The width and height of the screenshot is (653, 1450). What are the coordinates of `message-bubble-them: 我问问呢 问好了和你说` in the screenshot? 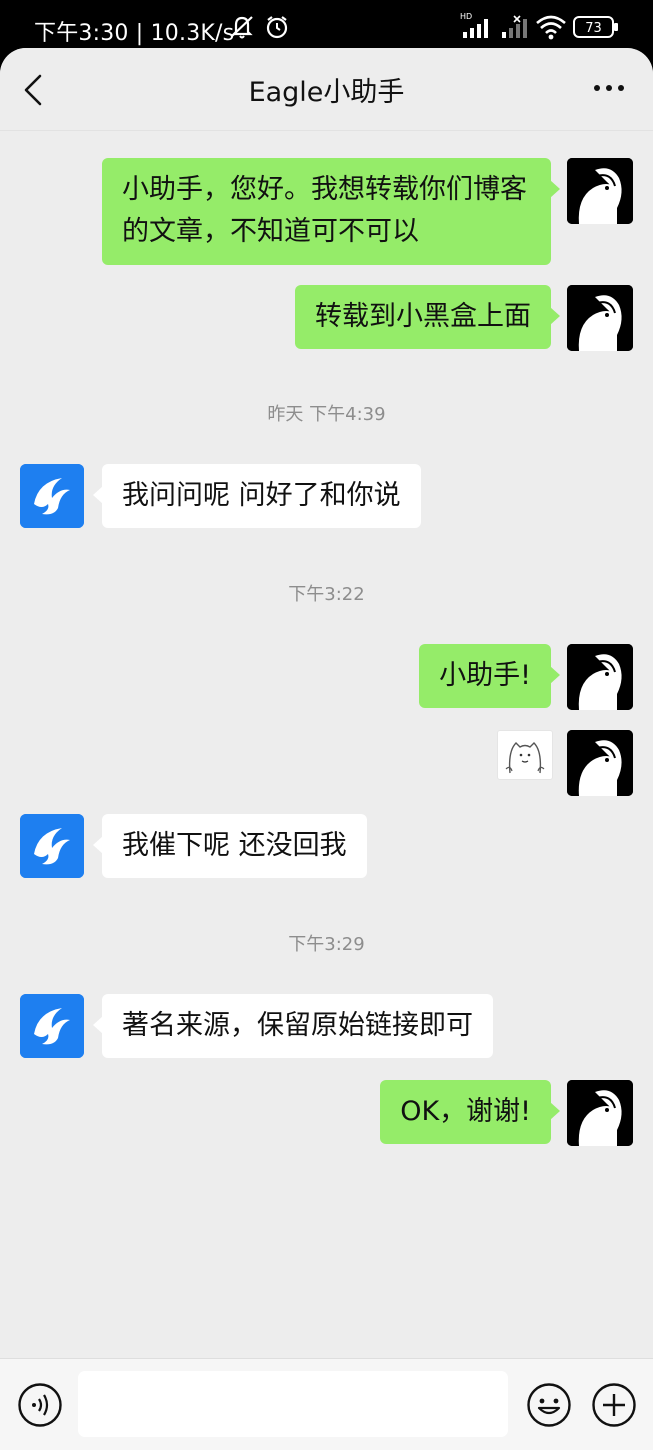 It's located at (257, 496).